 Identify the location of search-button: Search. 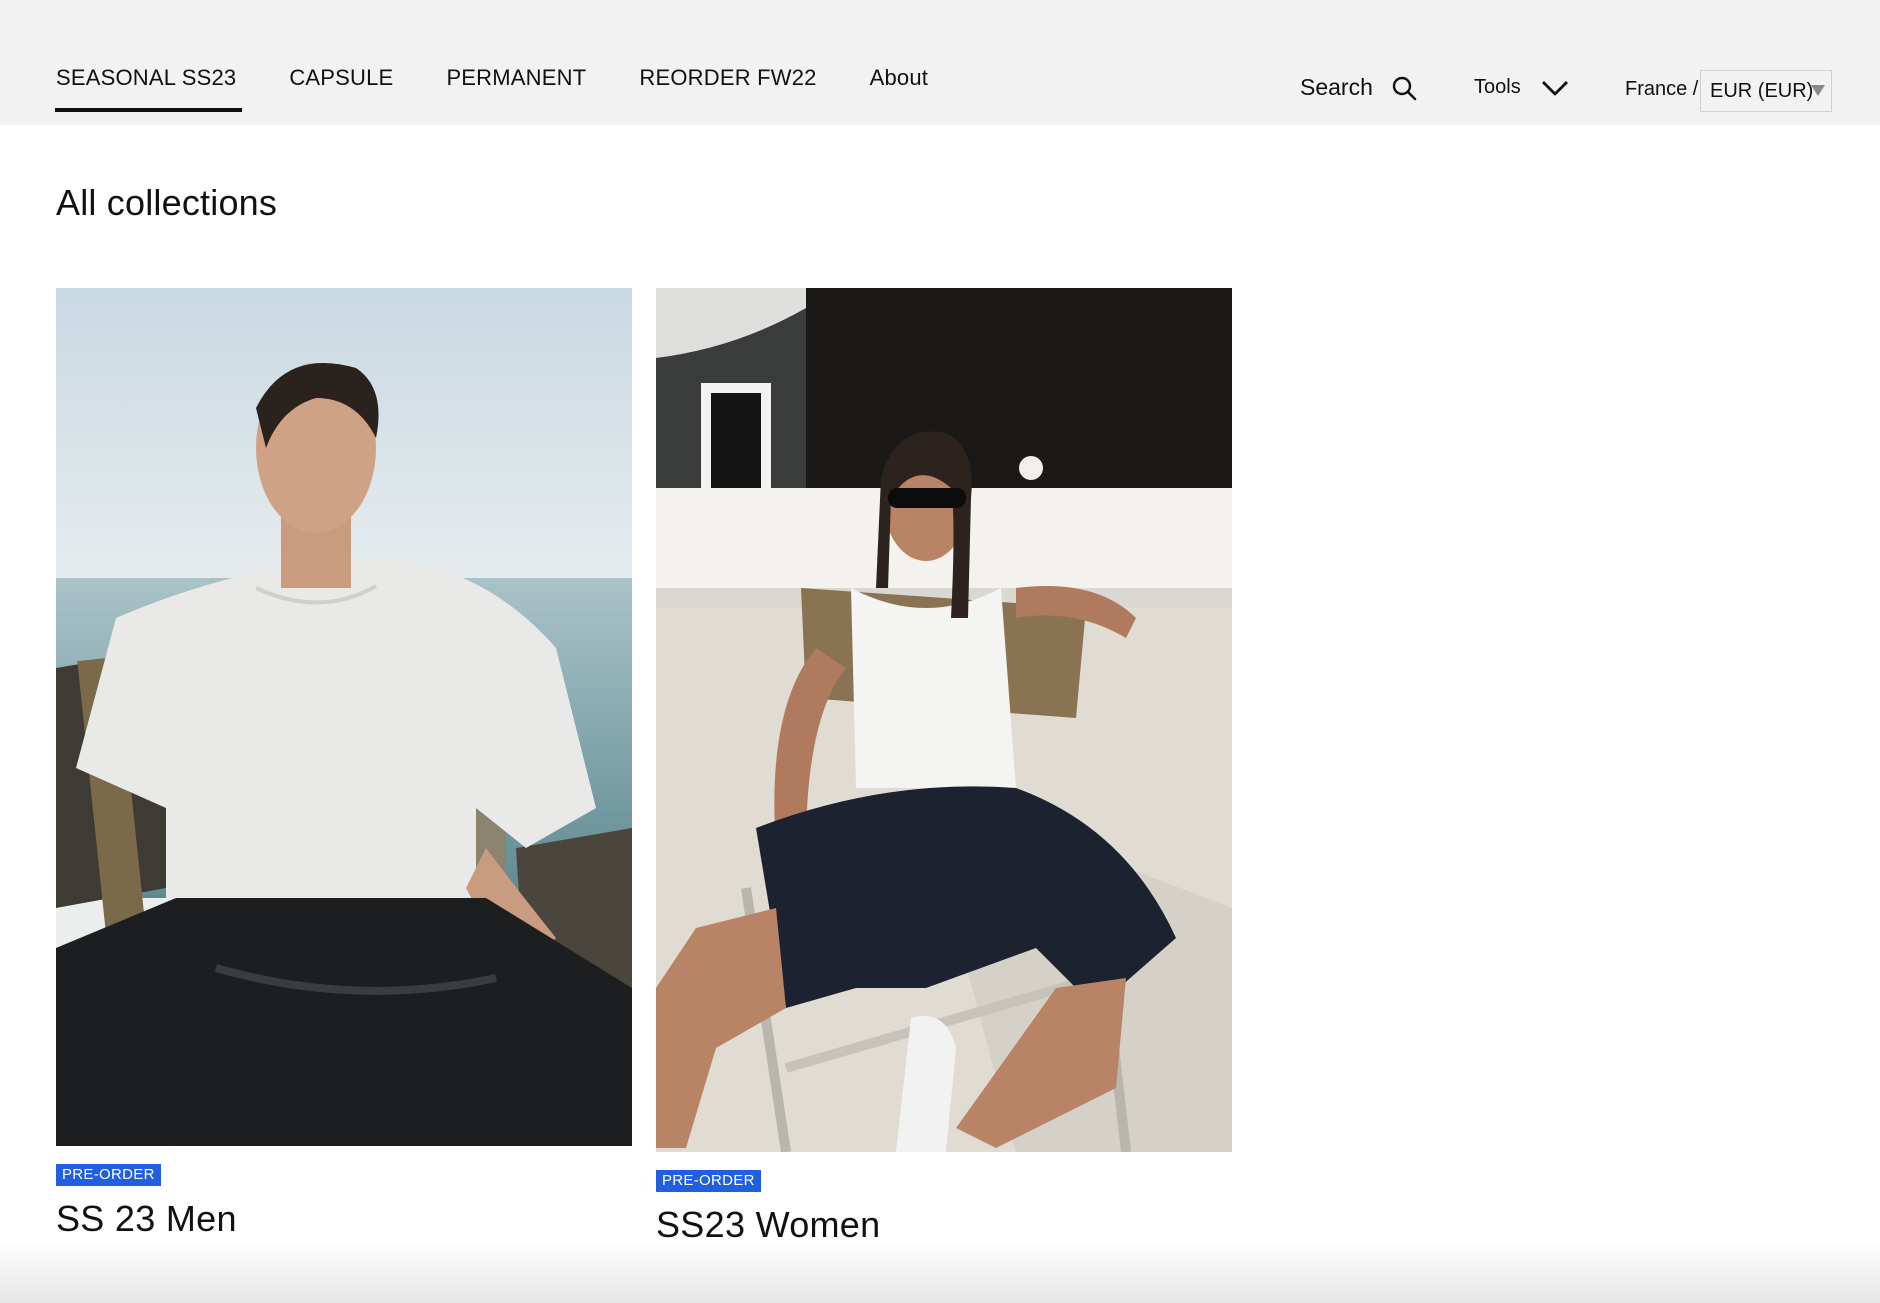
(1358, 87).